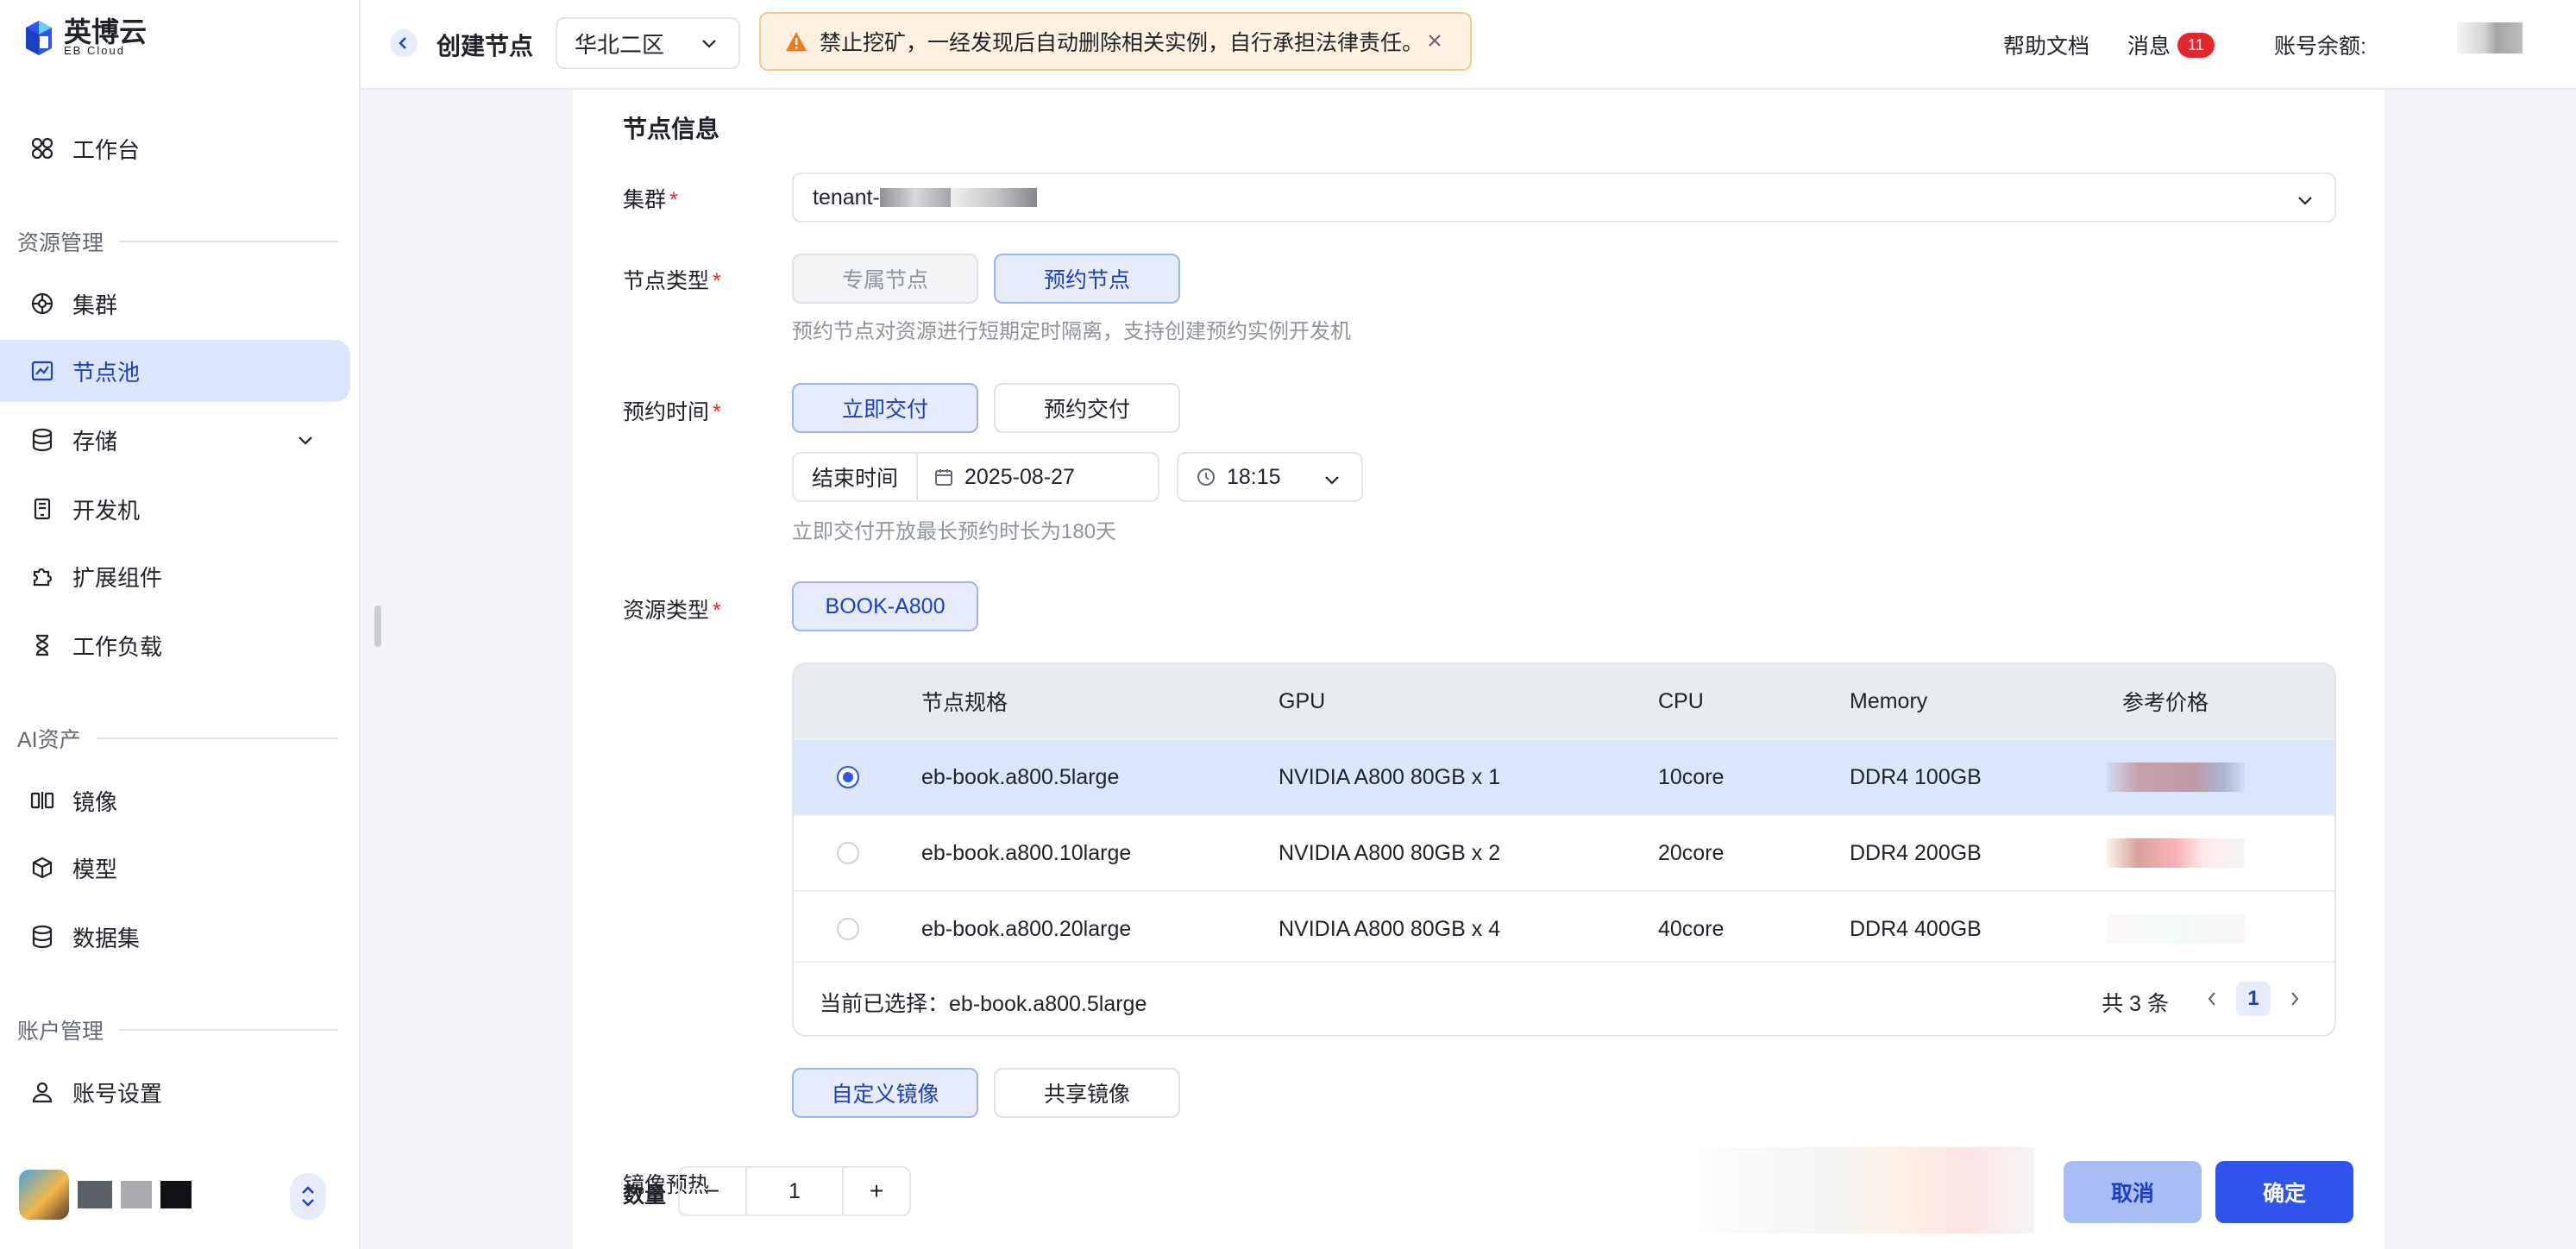 The width and height of the screenshot is (2576, 1249). Describe the element at coordinates (175, 1092) in the screenshot. I see `sidebar-item-account-settings: 账号设置` at that location.